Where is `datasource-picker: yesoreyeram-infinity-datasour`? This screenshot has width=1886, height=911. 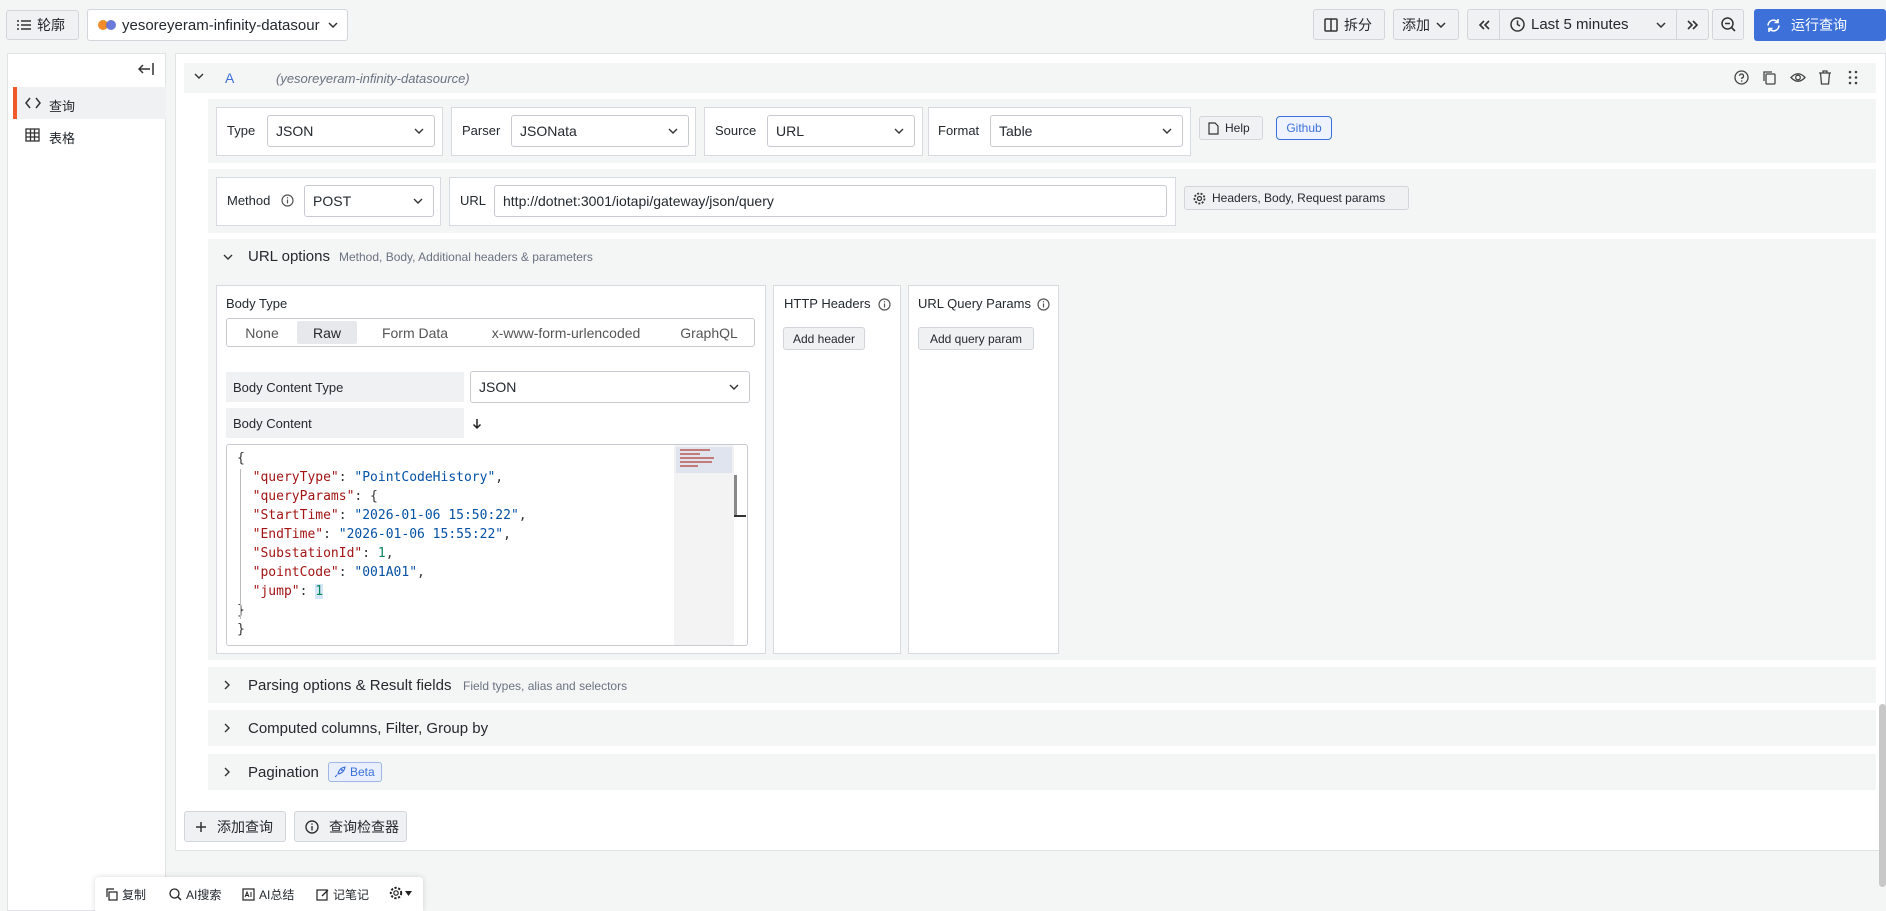 datasource-picker: yesoreyeram-infinity-datasour is located at coordinates (217, 25).